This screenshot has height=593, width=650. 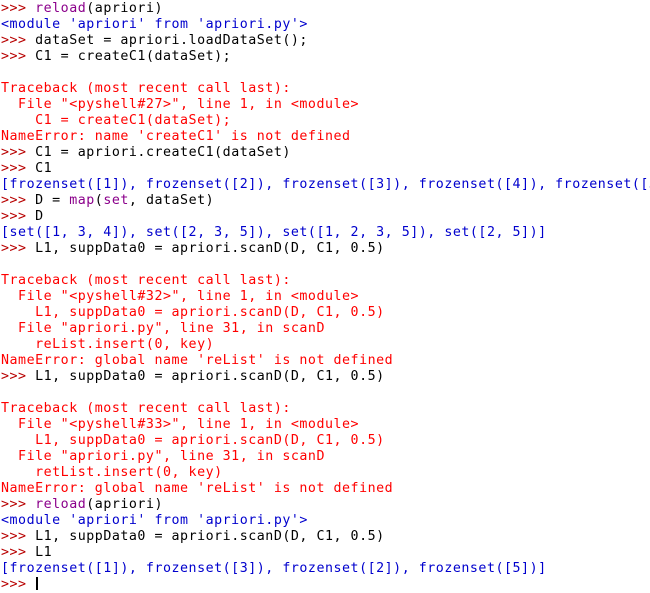 I want to click on shell-line-error: reList.insert(0, key), so click(x=325, y=345).